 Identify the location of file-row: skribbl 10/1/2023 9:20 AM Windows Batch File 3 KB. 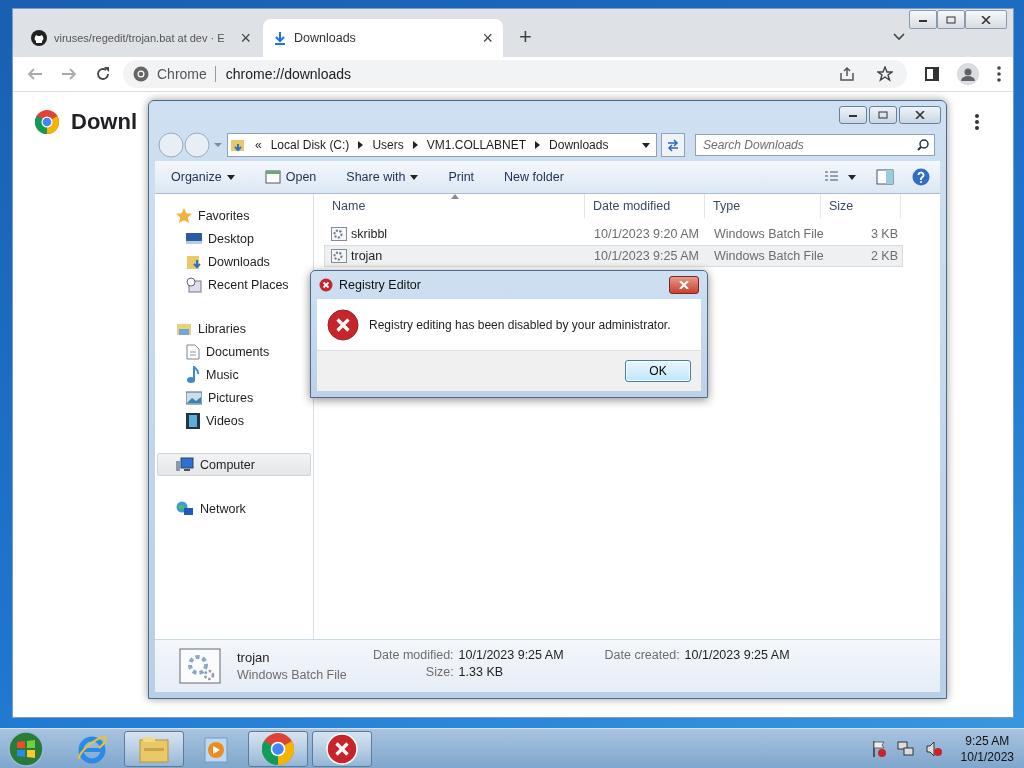
(613, 234).